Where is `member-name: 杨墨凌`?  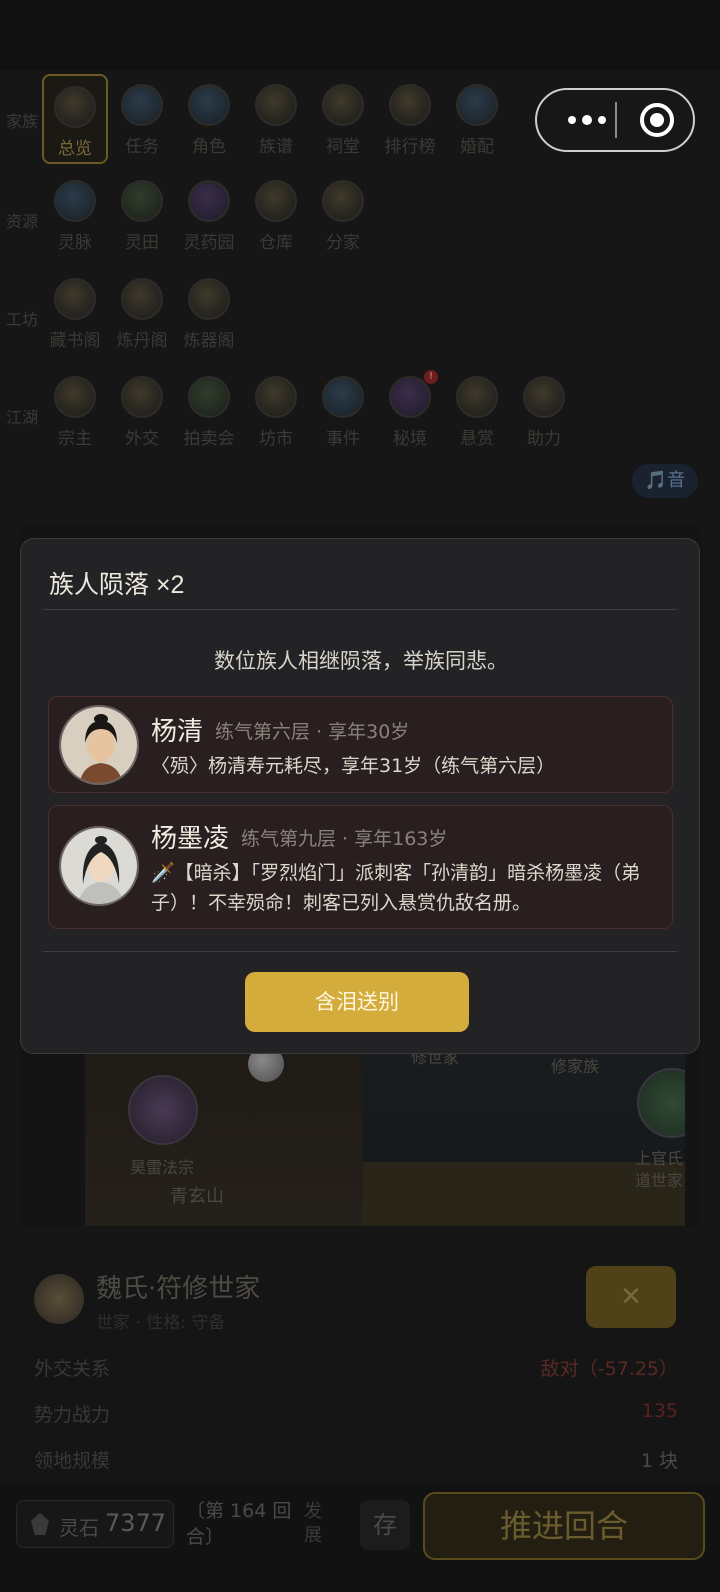 member-name: 杨墨凌 is located at coordinates (190, 839).